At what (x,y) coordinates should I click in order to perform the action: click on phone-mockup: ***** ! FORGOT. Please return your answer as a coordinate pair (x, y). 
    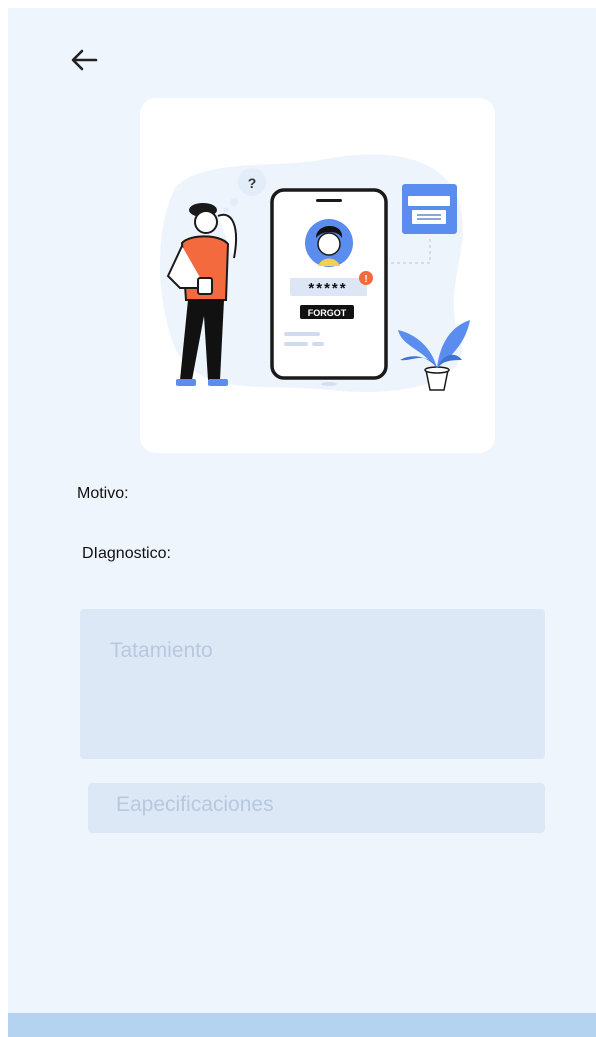
    Looking at the image, I should click on (329, 284).